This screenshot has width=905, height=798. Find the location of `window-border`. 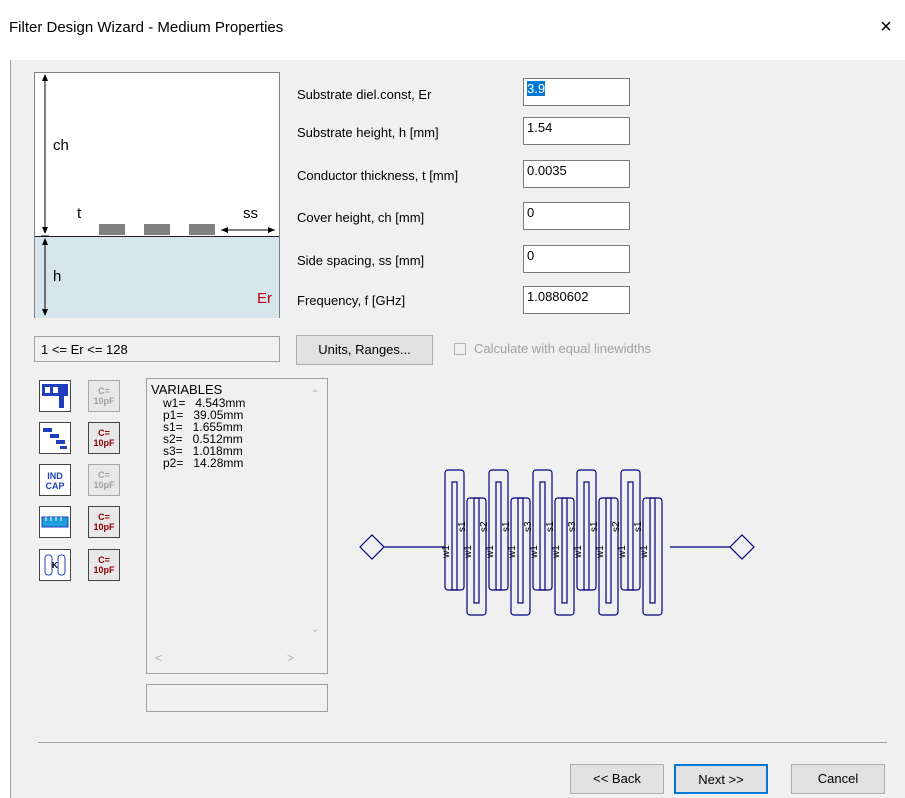

window-border is located at coordinates (10, 429).